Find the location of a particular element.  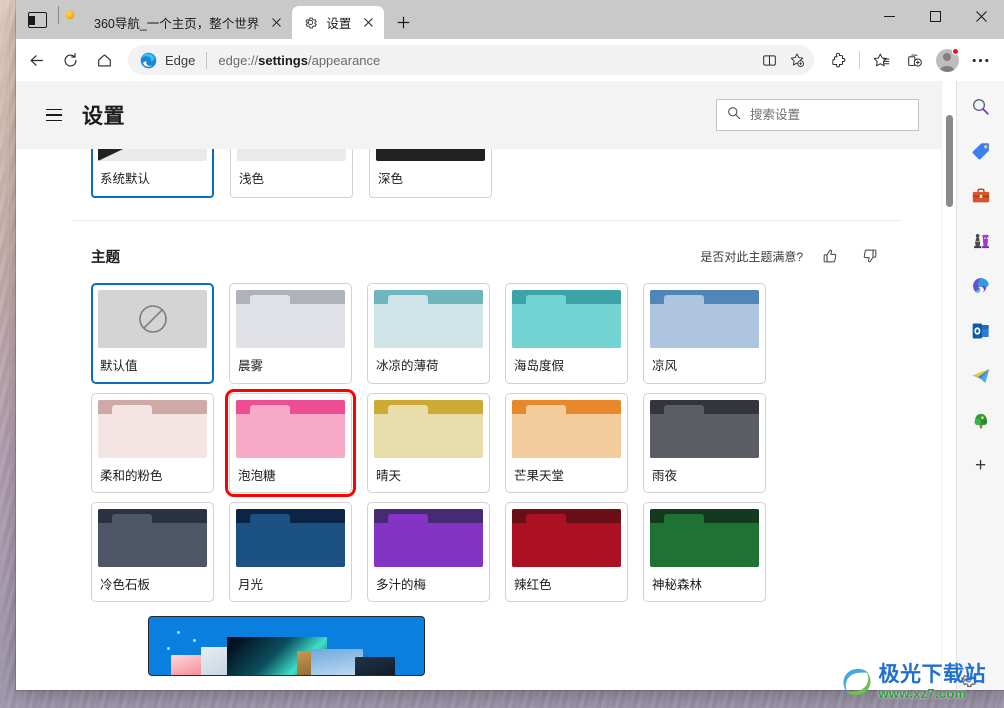

settings-search-box is located at coordinates (817, 115).